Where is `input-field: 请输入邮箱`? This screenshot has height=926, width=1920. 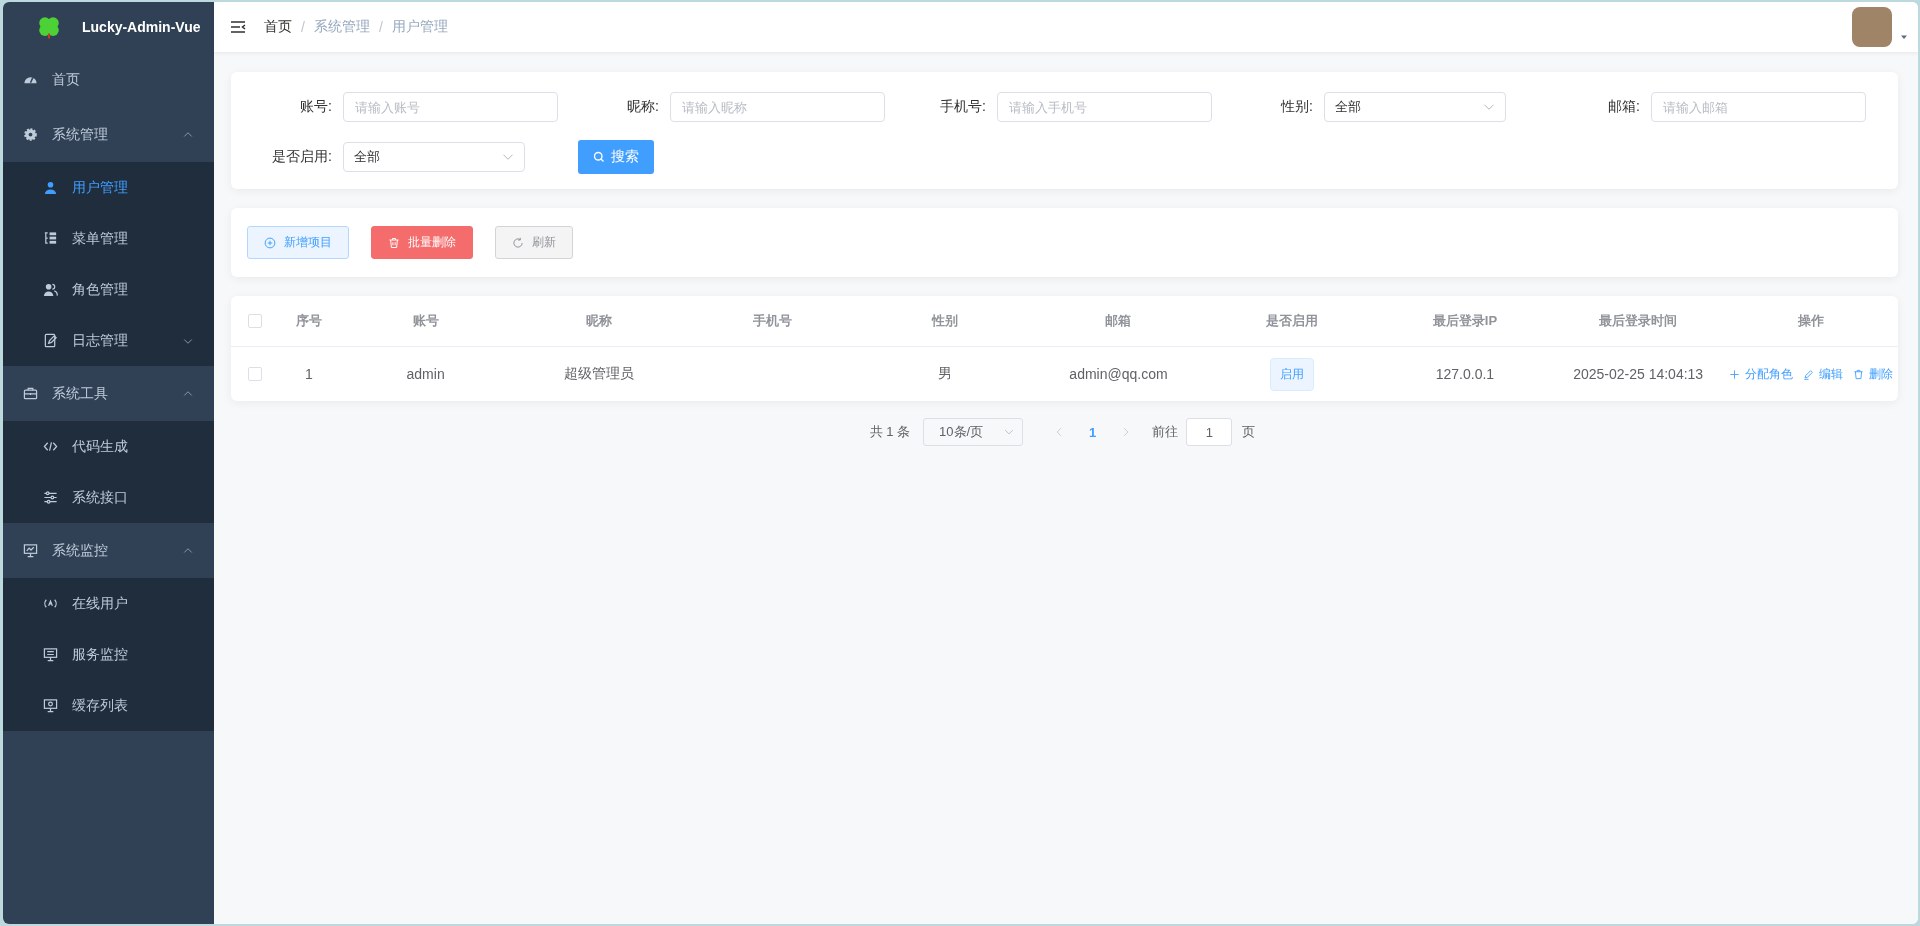 input-field: 请输入邮箱 is located at coordinates (1758, 107).